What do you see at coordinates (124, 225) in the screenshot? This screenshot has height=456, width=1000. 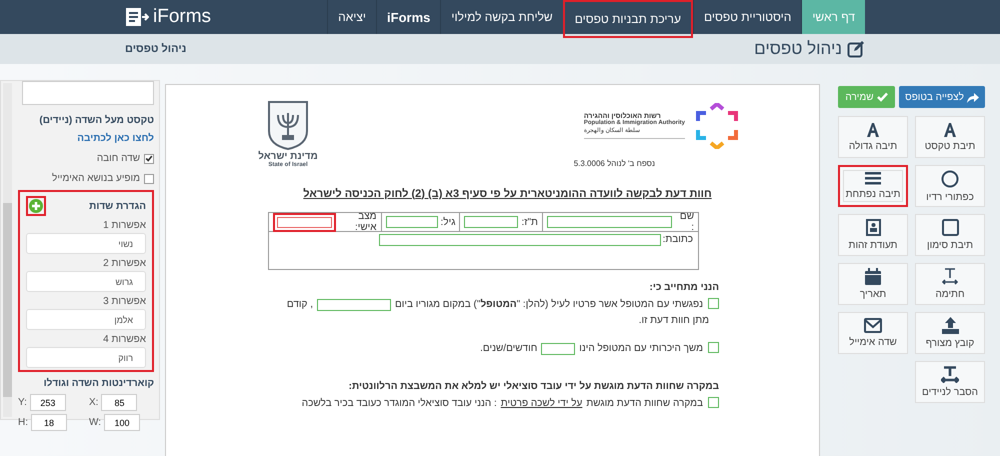 I see `option-label: אפשרות 1` at bounding box center [124, 225].